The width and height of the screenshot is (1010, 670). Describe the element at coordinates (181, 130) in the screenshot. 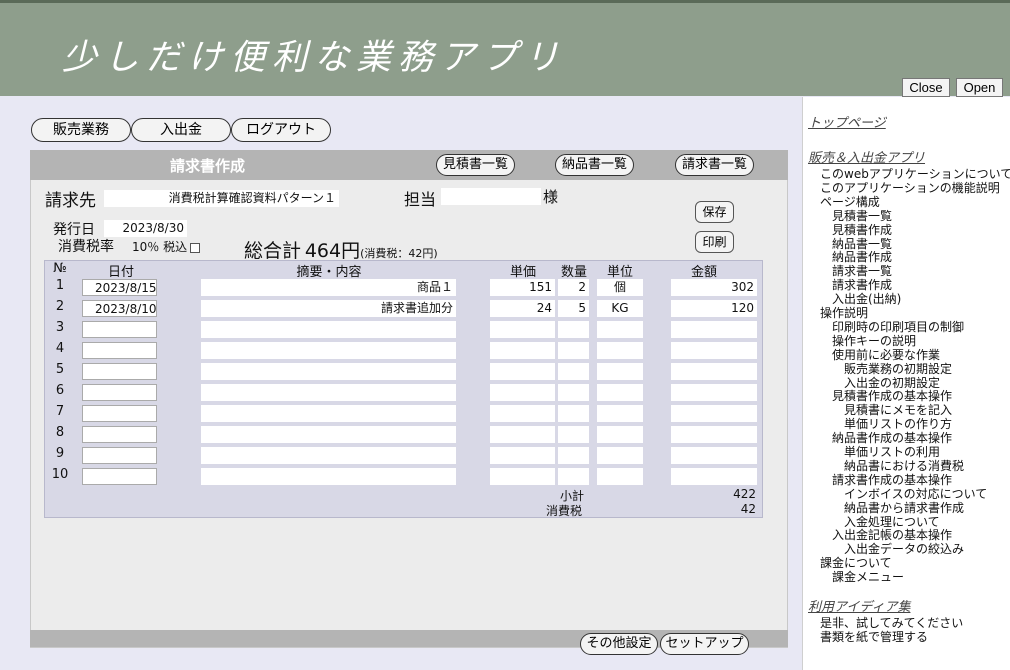

I see `payments-button: 入出金` at that location.